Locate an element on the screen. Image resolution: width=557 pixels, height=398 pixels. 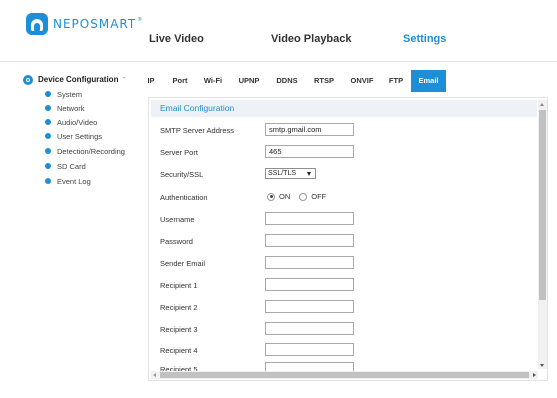
authentication-label: Authentication is located at coordinates (184, 197).